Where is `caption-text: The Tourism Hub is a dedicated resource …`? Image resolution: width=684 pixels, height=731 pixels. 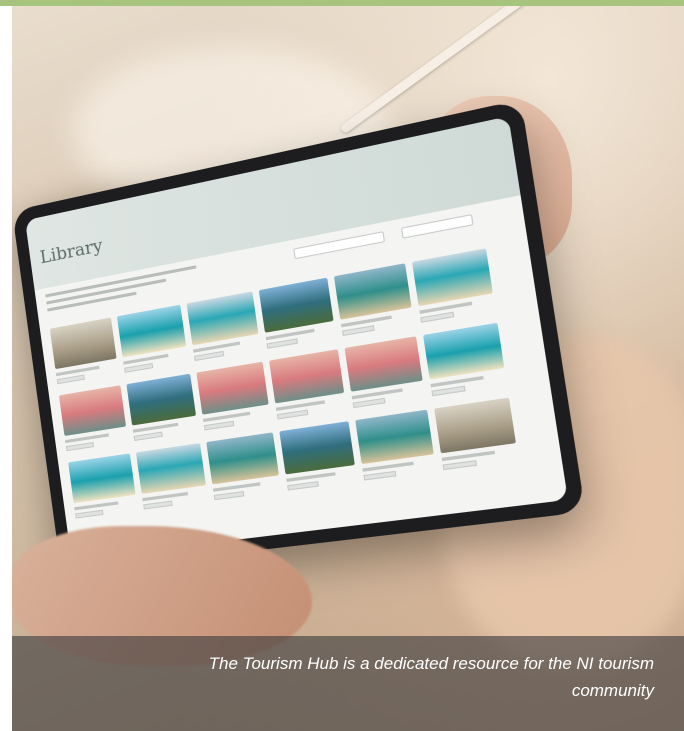
caption-text: The Tourism Hub is a dedicated resource … is located at coordinates (394, 677).